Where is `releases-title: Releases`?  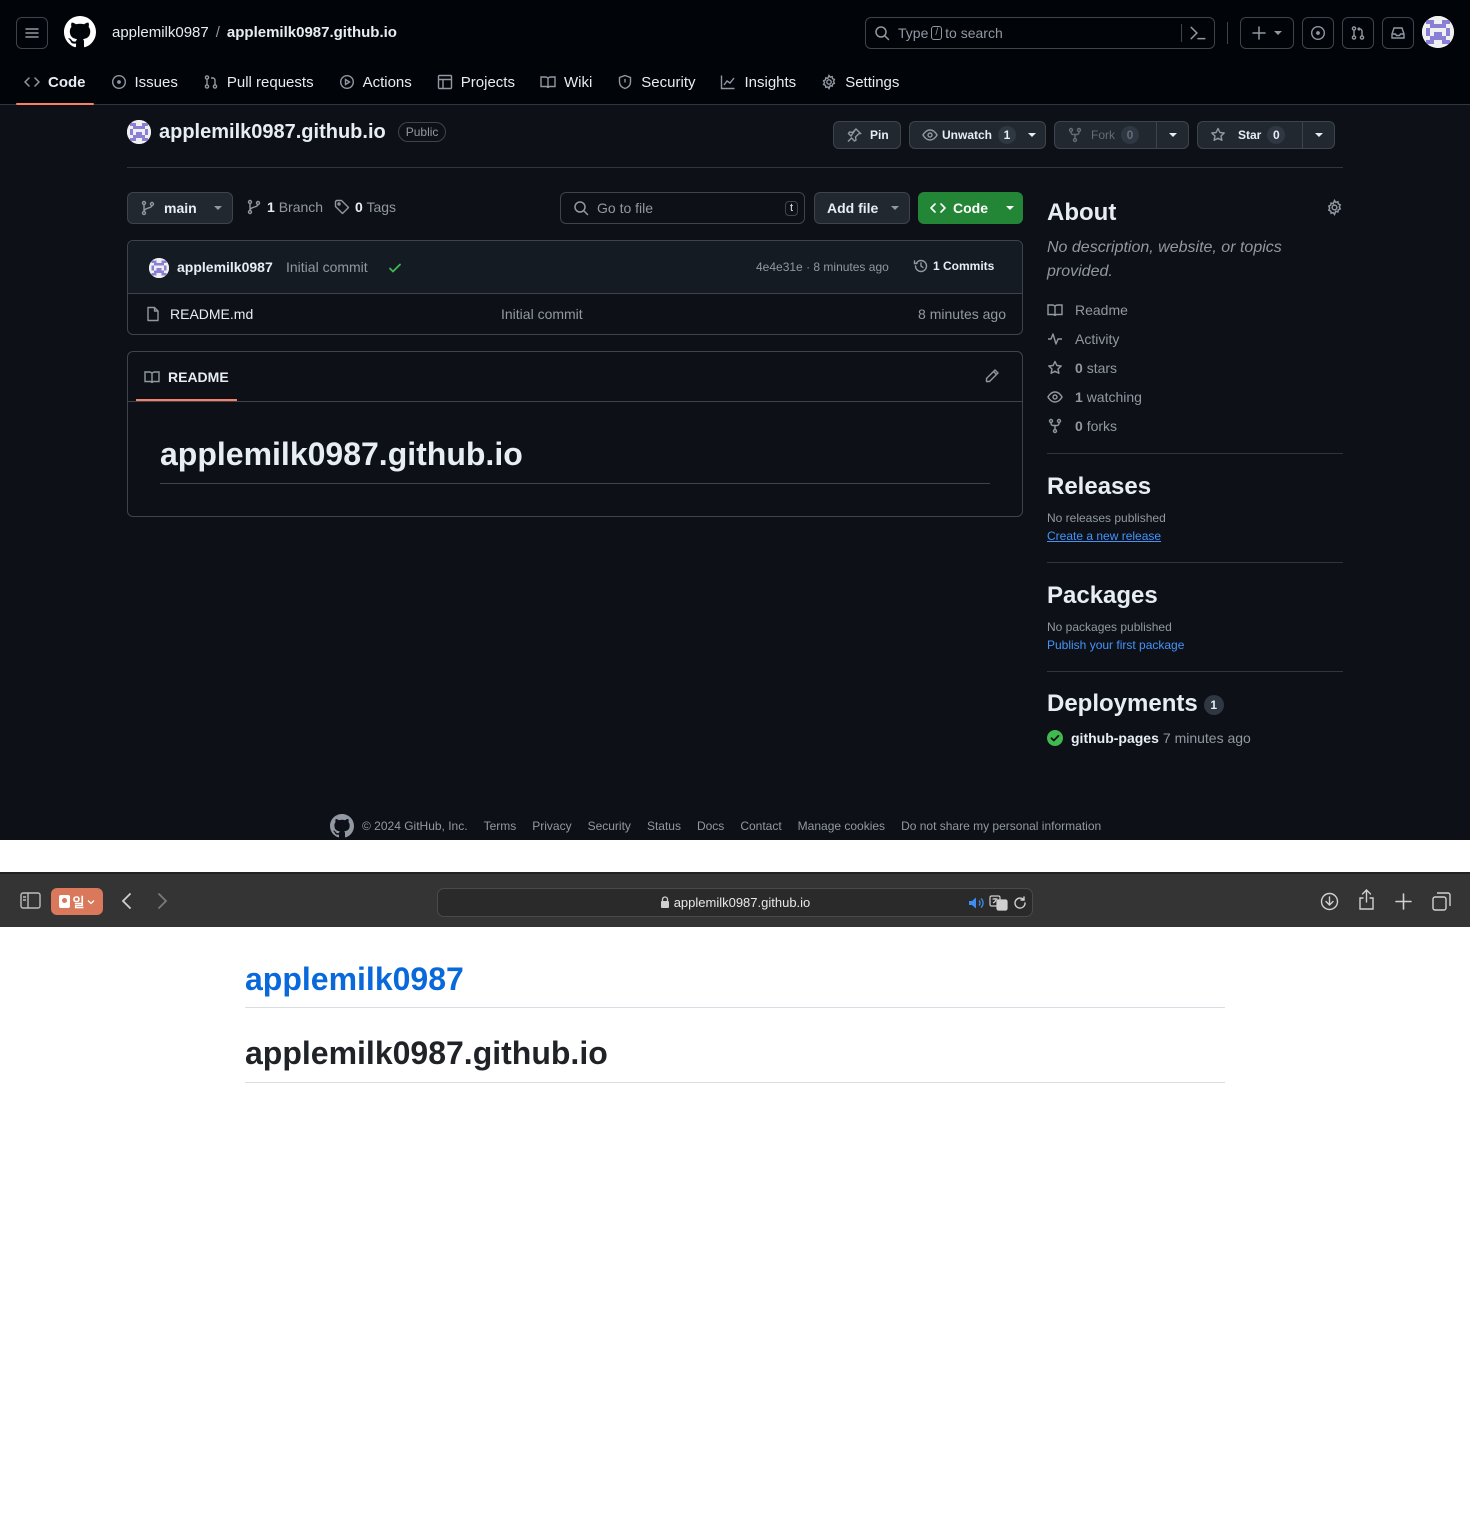 releases-title: Releases is located at coordinates (1099, 487).